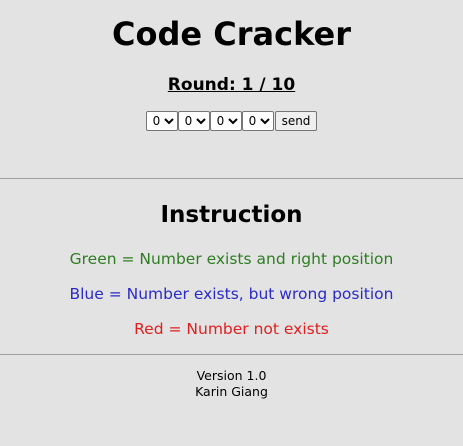  What do you see at coordinates (231, 34) in the screenshot?
I see `page-title: Code Cracker` at bounding box center [231, 34].